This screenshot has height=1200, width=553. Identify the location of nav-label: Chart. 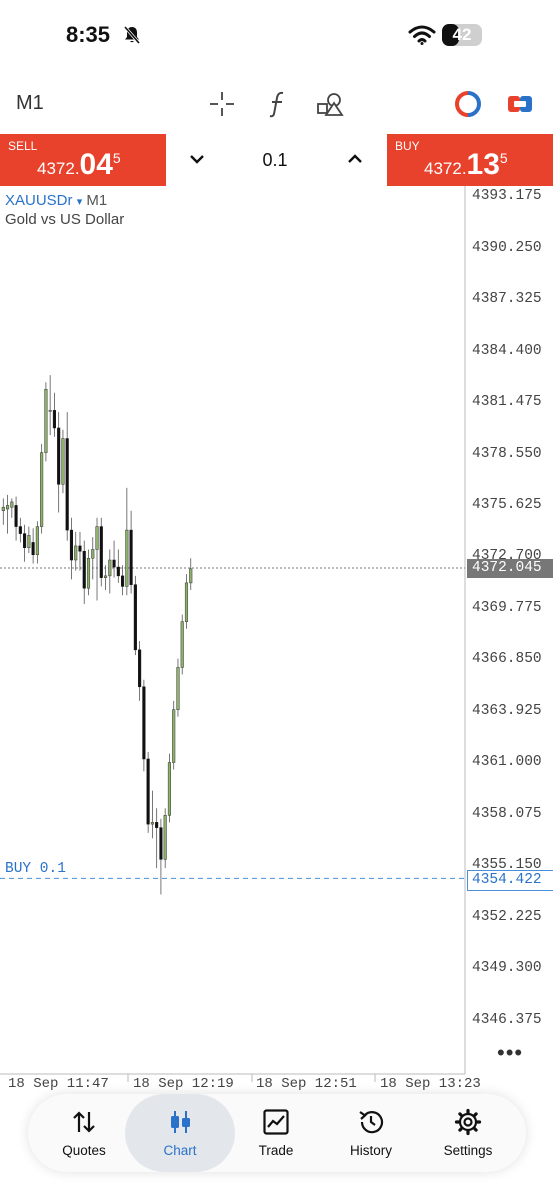
(180, 1150).